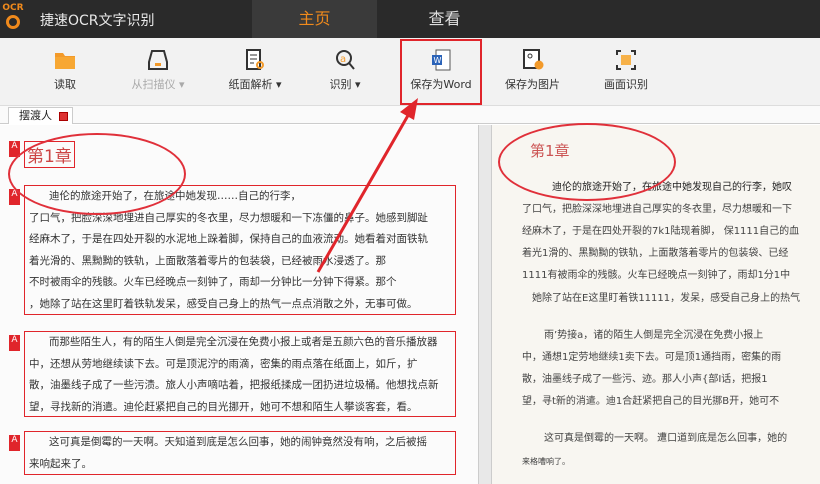 The image size is (820, 484). Describe the element at coordinates (626, 60) in the screenshot. I see `screen-capture-icon` at that location.